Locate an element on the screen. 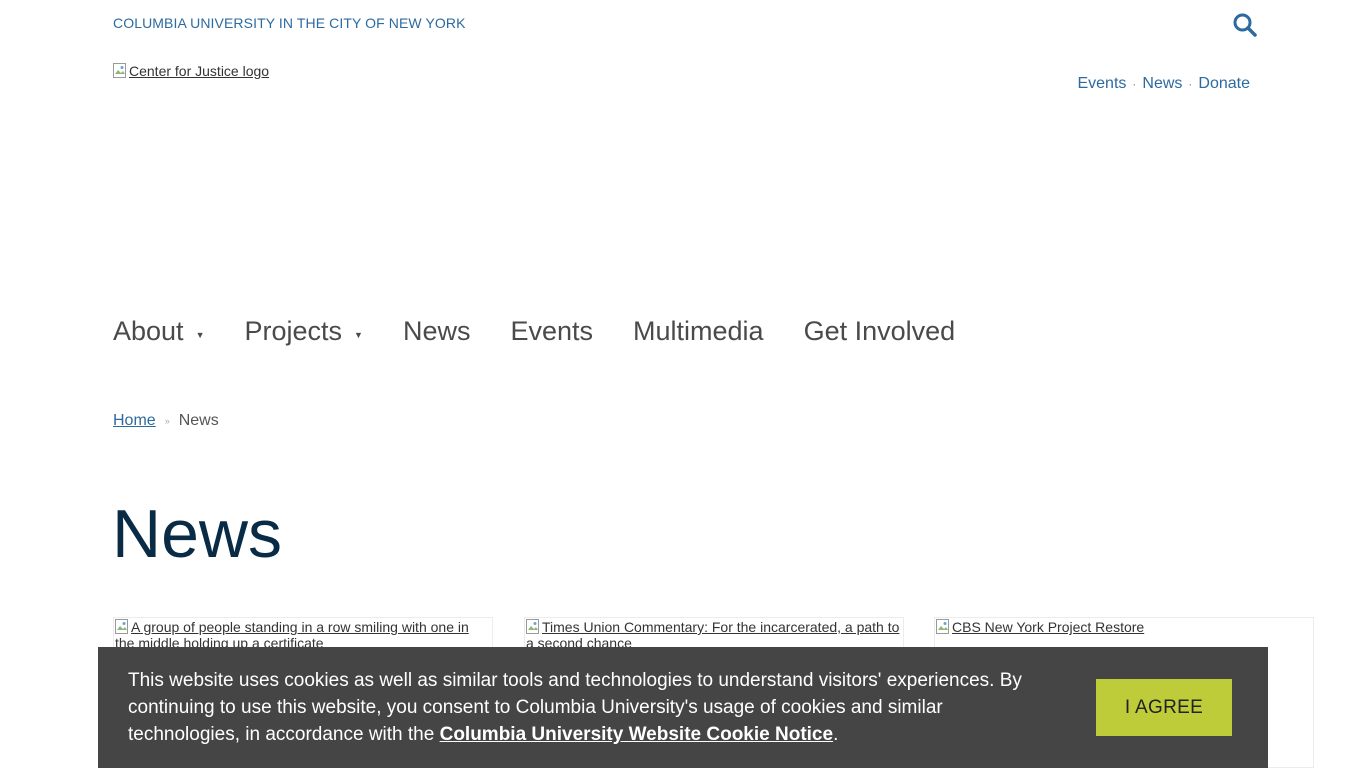 This screenshot has width=1366, height=768. nav-item-projects: Projects ▼ is located at coordinates (303, 331).